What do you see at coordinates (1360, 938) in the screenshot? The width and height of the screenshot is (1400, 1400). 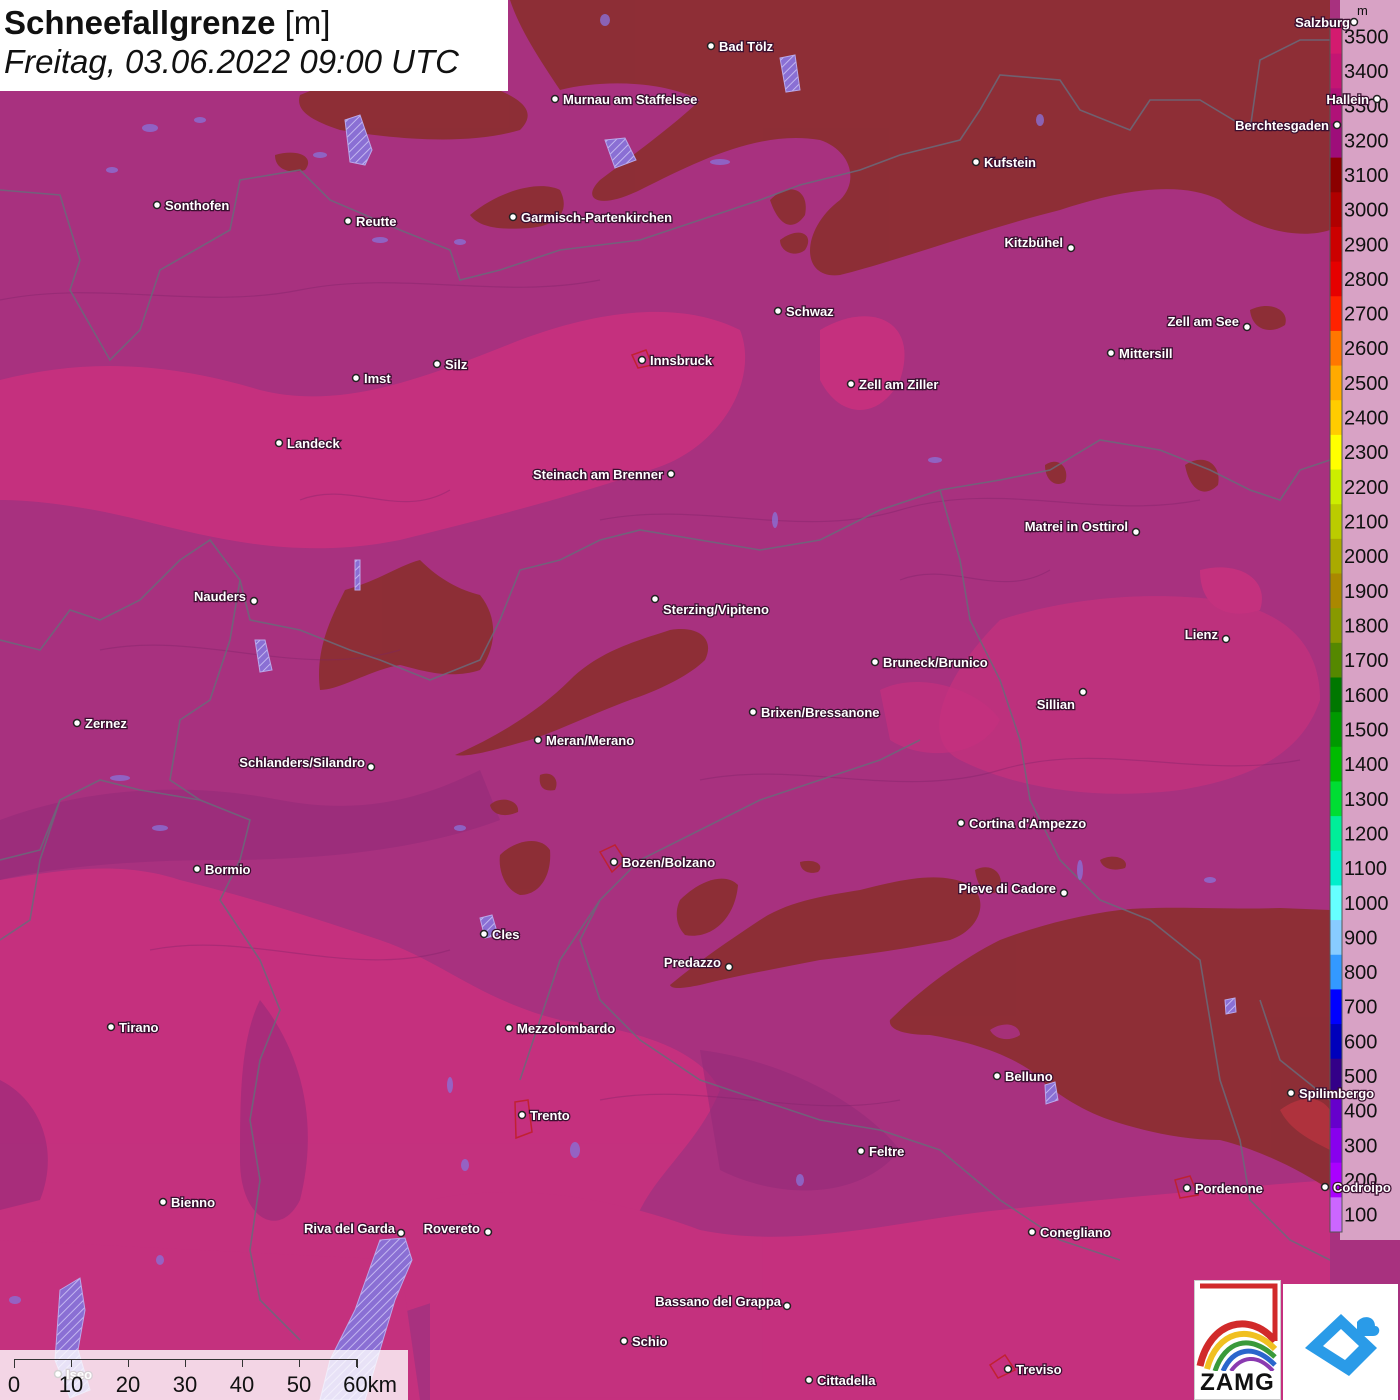 I see `legend-label: 900` at bounding box center [1360, 938].